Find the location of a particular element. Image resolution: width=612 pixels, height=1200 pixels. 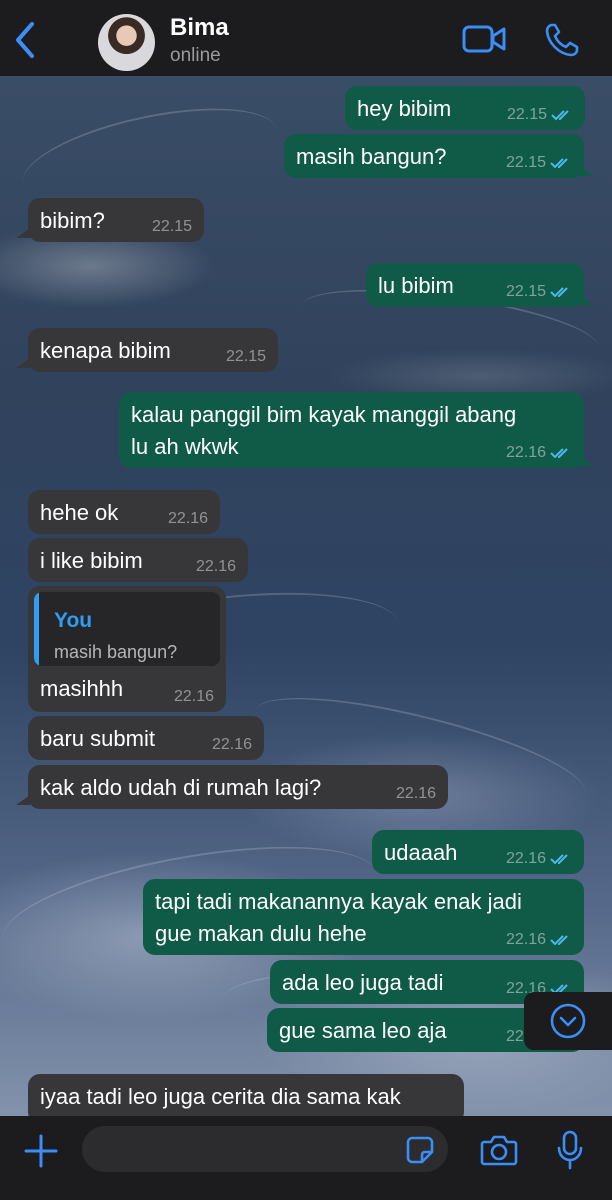

message-text: hehe ok is located at coordinates (79, 512).